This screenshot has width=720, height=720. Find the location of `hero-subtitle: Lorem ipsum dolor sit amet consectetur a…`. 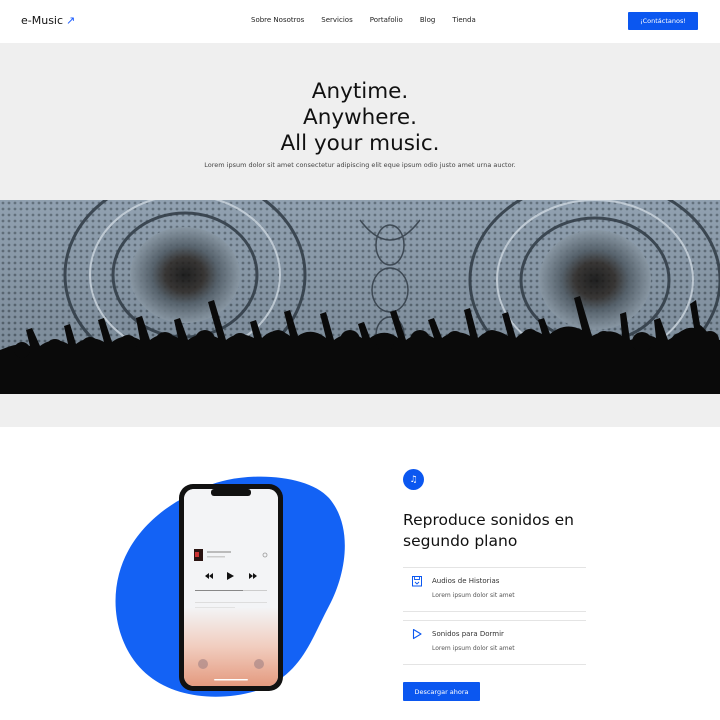

hero-subtitle: Lorem ipsum dolor sit amet consectetur a… is located at coordinates (360, 165).